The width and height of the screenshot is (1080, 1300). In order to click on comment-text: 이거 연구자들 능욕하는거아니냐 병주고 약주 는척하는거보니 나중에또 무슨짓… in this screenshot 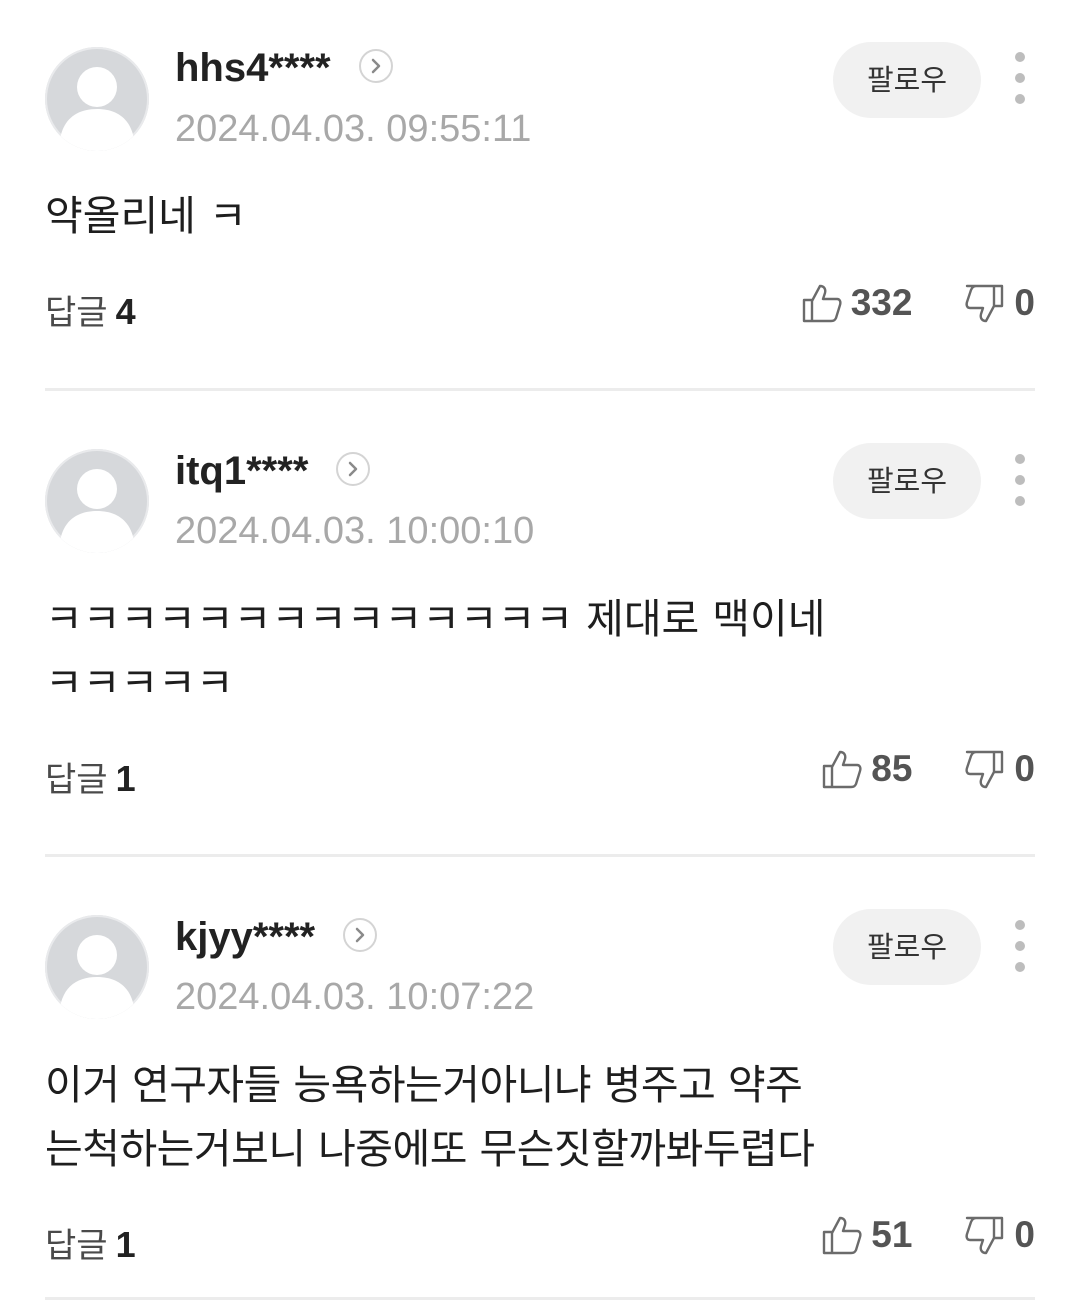, I will do `click(430, 1117)`.